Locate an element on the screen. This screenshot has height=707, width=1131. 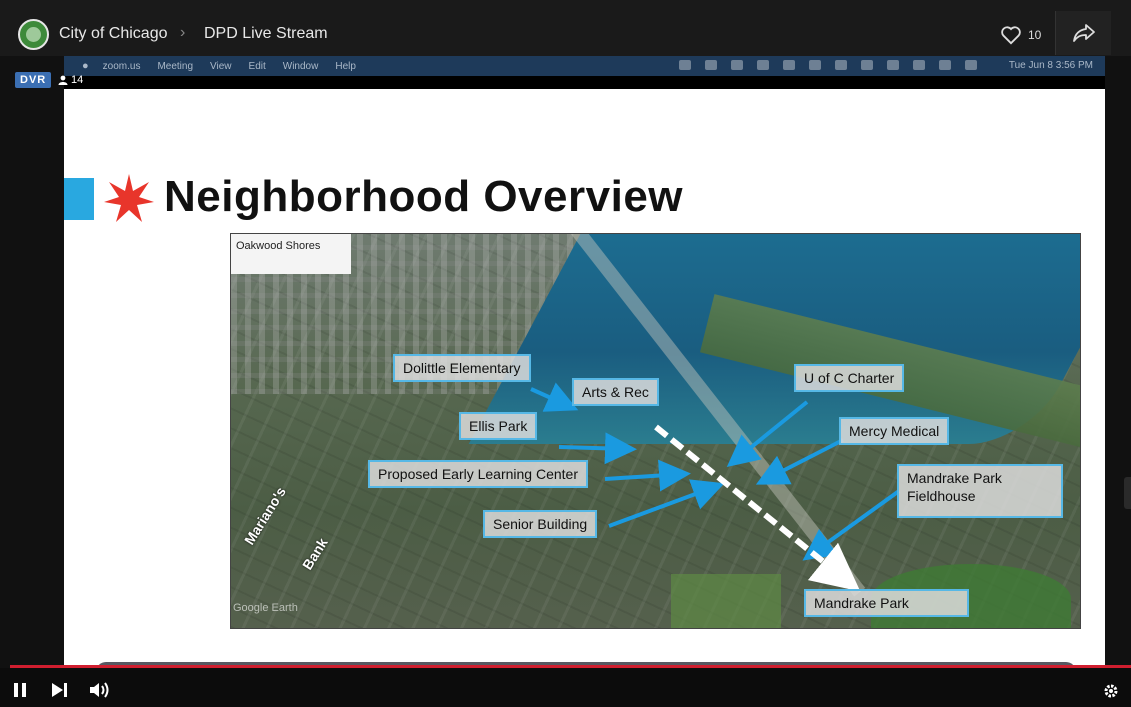
menubar-tray is located at coordinates (828, 65).